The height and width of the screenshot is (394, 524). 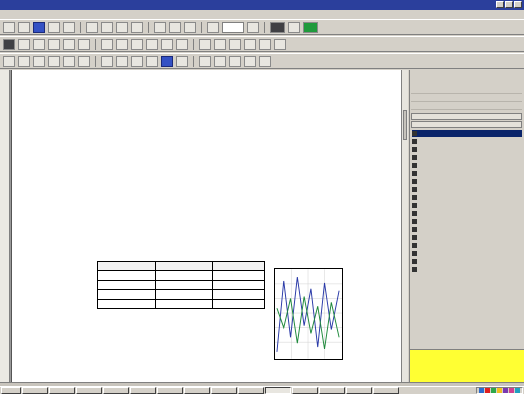 What do you see at coordinates (122, 61) in the screenshot?
I see `shape-tool-icon` at bounding box center [122, 61].